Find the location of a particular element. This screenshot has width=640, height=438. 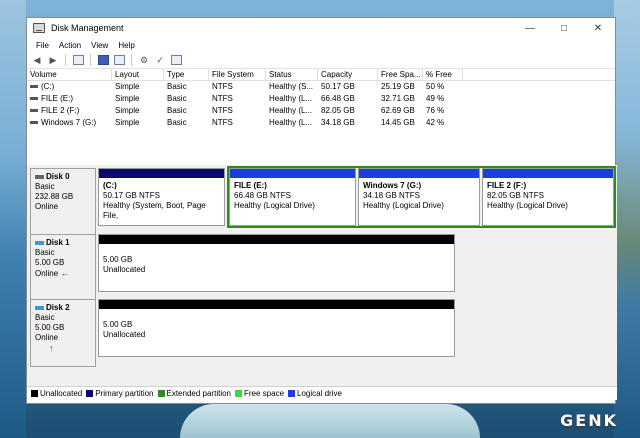

legend-swatch is located at coordinates (238, 394).